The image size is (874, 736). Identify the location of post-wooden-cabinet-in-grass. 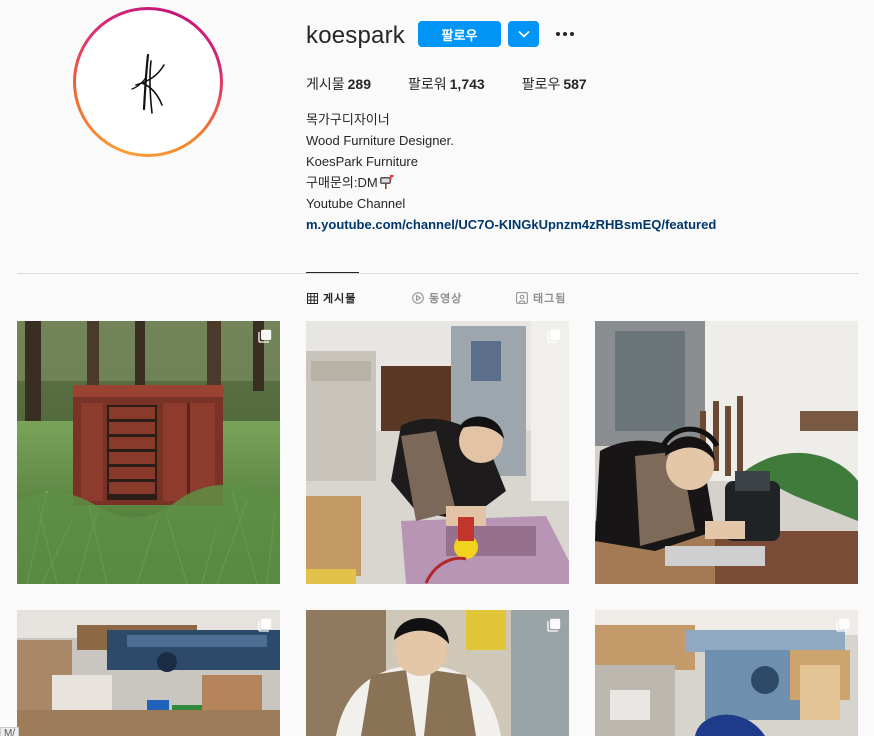
(148, 452).